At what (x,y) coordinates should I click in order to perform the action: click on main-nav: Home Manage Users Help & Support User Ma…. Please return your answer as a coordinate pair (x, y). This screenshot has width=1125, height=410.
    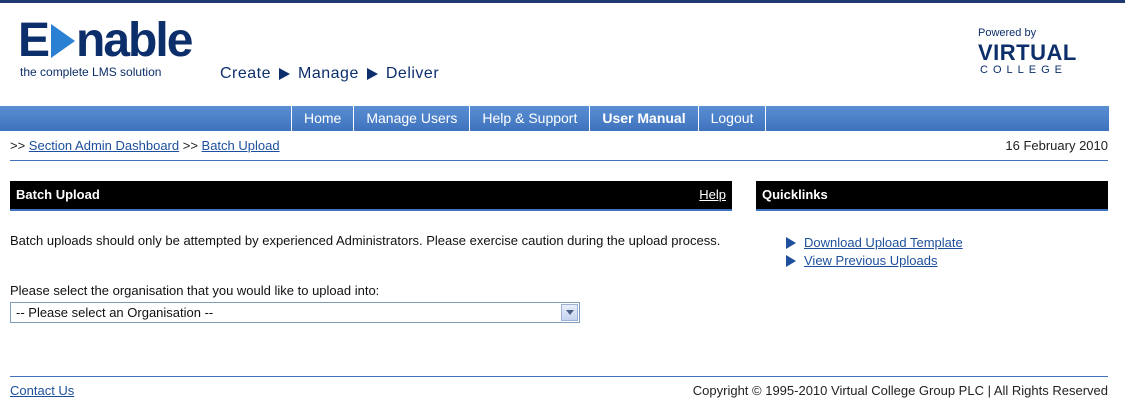
    Looking at the image, I should click on (554, 118).